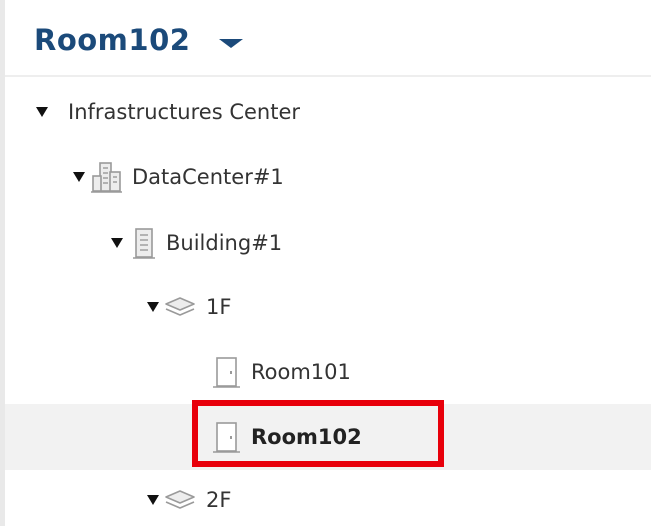  What do you see at coordinates (231, 43) in the screenshot?
I see `chevron-down-icon` at bounding box center [231, 43].